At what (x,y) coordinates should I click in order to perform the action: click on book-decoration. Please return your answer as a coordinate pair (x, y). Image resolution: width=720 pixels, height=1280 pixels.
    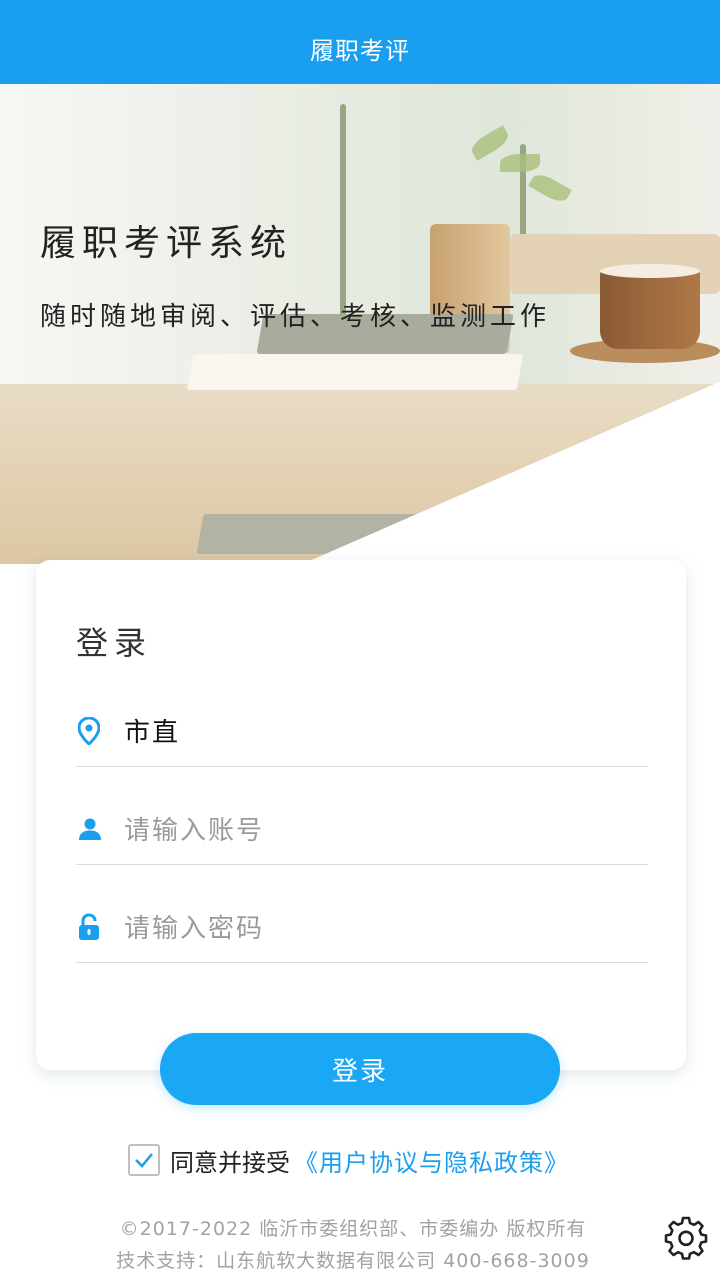
    Looking at the image, I should click on (355, 372).